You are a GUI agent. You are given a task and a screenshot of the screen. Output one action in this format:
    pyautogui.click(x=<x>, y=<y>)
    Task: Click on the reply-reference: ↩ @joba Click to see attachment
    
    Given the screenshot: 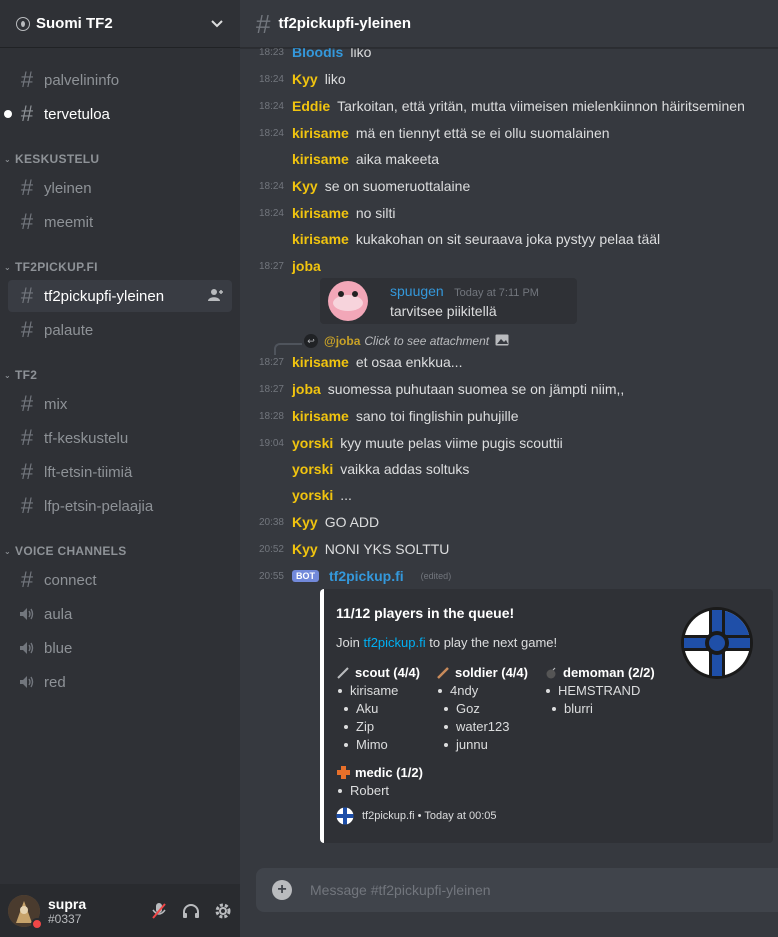 What is the action you would take?
    pyautogui.click(x=406, y=341)
    